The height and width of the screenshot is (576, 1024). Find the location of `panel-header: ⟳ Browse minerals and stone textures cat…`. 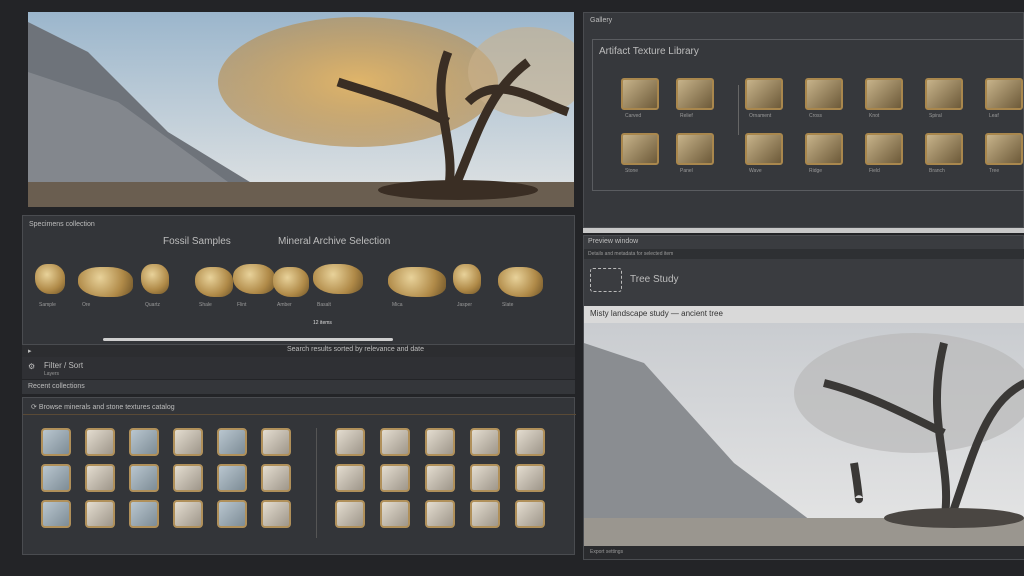

panel-header: ⟳ Browse minerals and stone textures cat… is located at coordinates (103, 407).